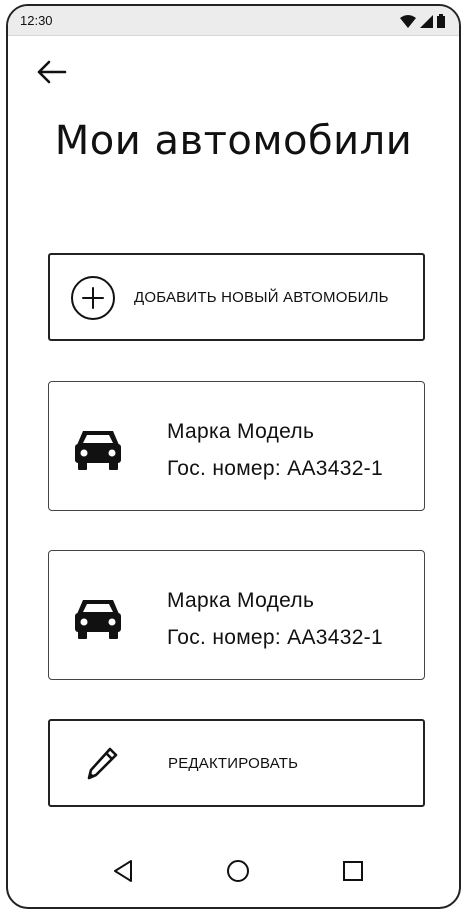 The width and height of the screenshot is (466, 915). I want to click on status-bar: 12:30, so click(233, 21).